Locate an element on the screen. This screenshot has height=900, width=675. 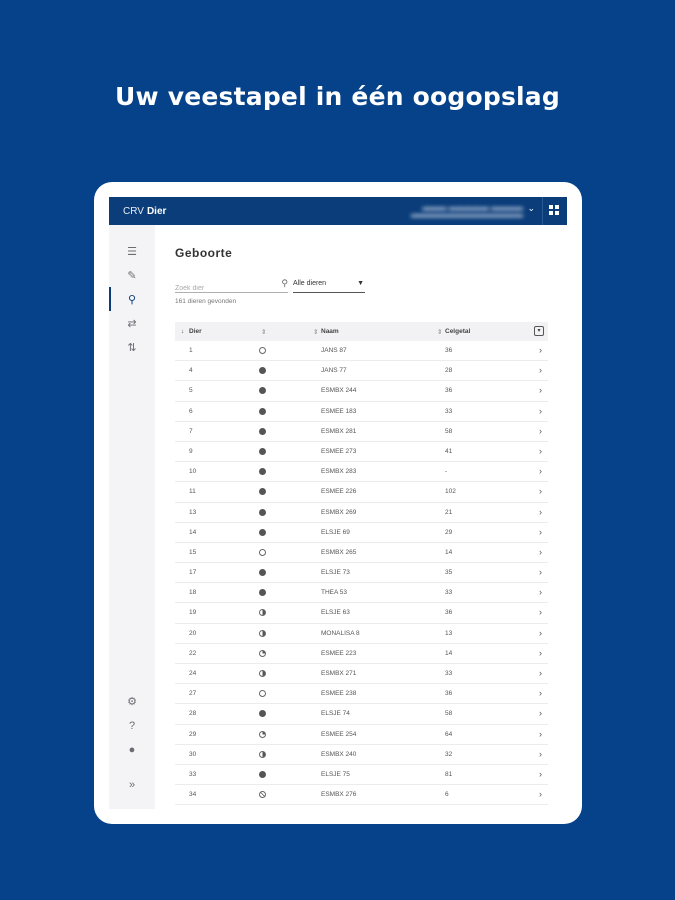
table-row: 6 ESMEE 183 33 › is located at coordinates (361, 412).